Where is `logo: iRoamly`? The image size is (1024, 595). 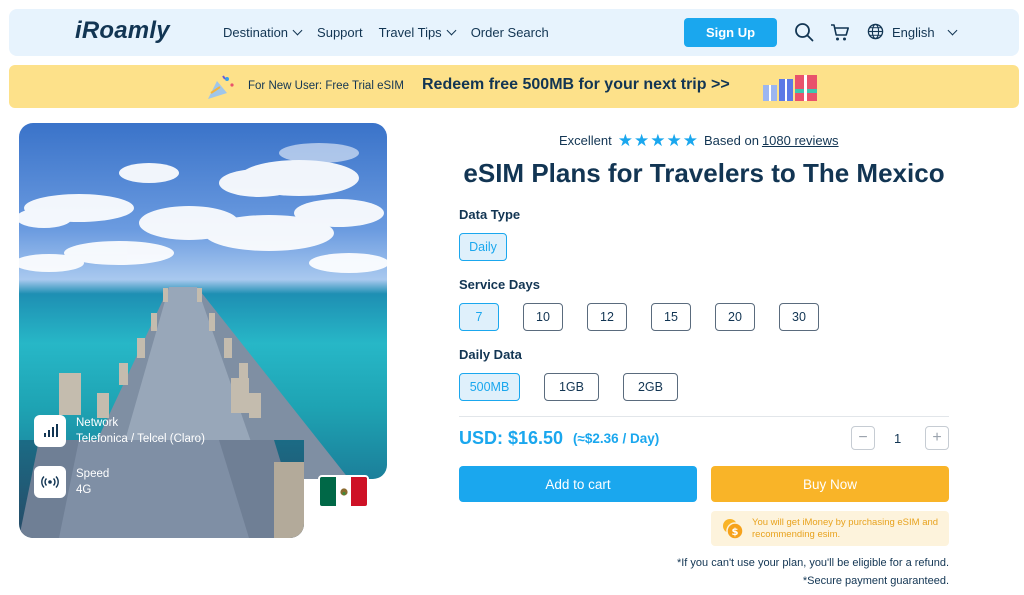
logo: iRoamly is located at coordinates (122, 31).